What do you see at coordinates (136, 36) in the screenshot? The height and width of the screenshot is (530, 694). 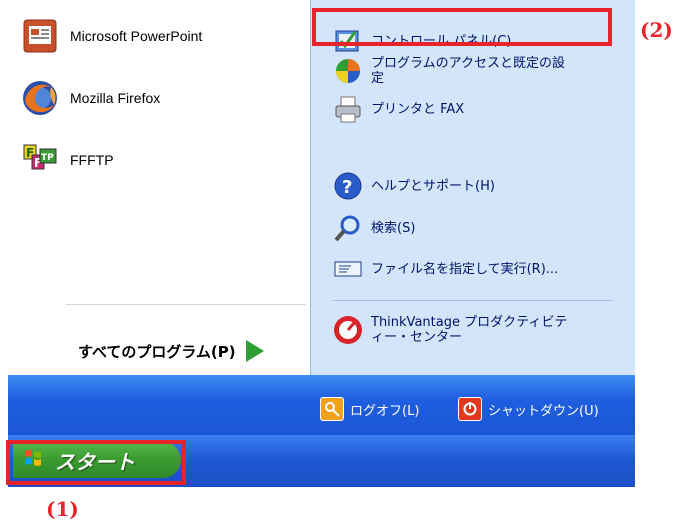 I see `program-label: Microsoft PowerPoint` at bounding box center [136, 36].